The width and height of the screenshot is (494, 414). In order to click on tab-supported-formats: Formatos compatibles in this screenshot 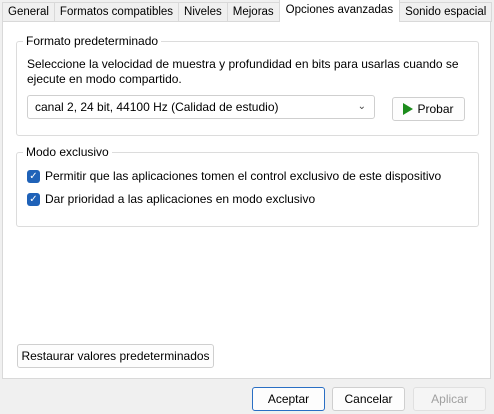, I will do `click(116, 12)`.